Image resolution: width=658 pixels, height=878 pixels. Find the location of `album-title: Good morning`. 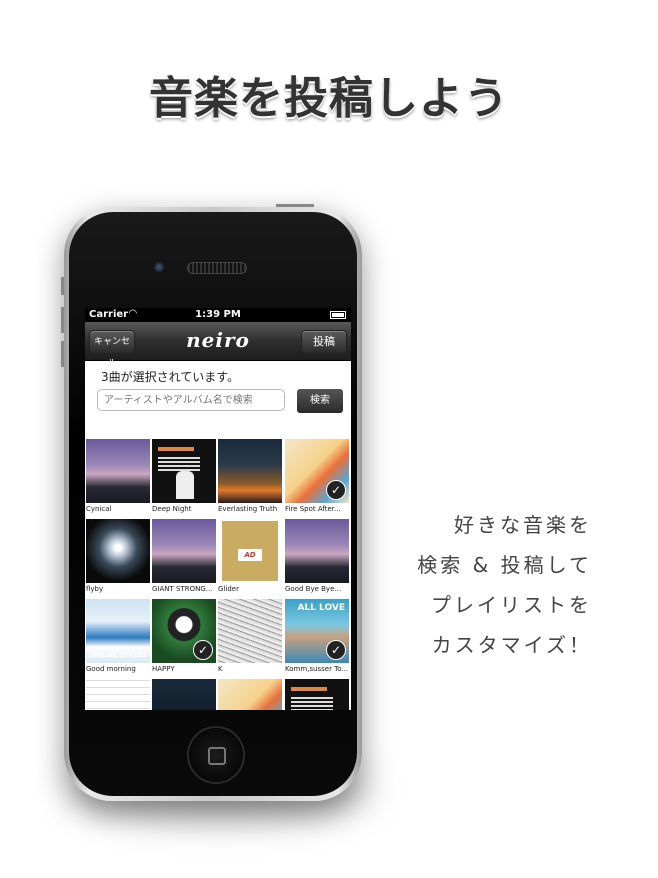

album-title: Good morning is located at coordinates (111, 669).